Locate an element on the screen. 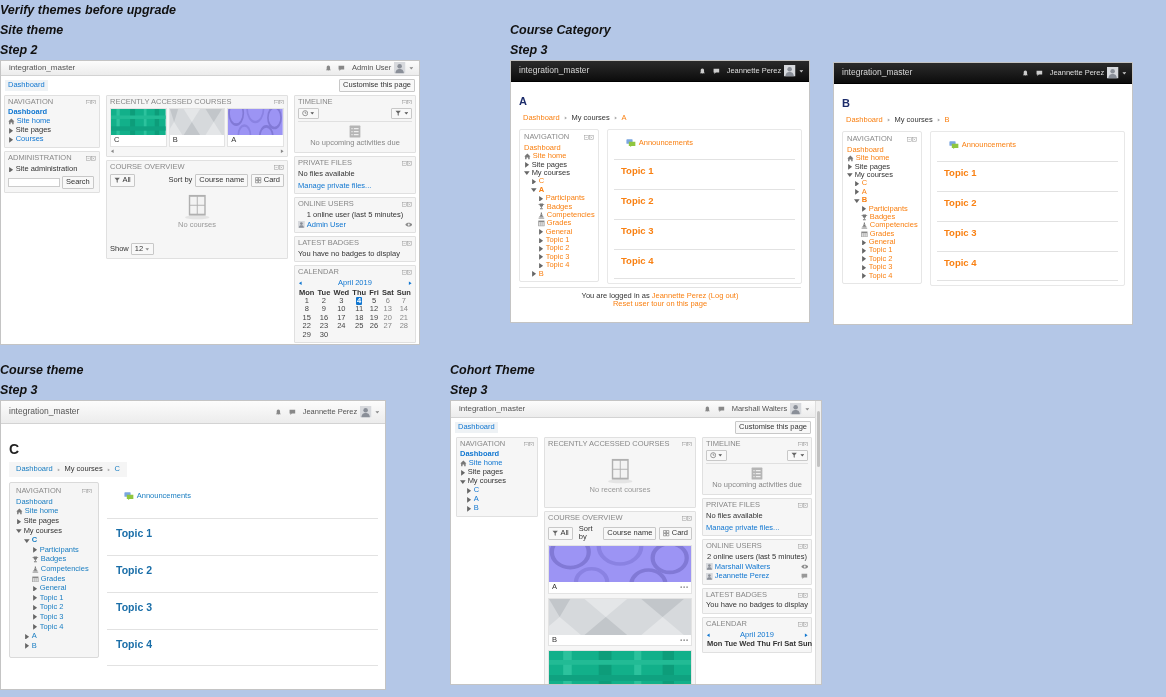  section-heading: Site theme is located at coordinates (32, 30).